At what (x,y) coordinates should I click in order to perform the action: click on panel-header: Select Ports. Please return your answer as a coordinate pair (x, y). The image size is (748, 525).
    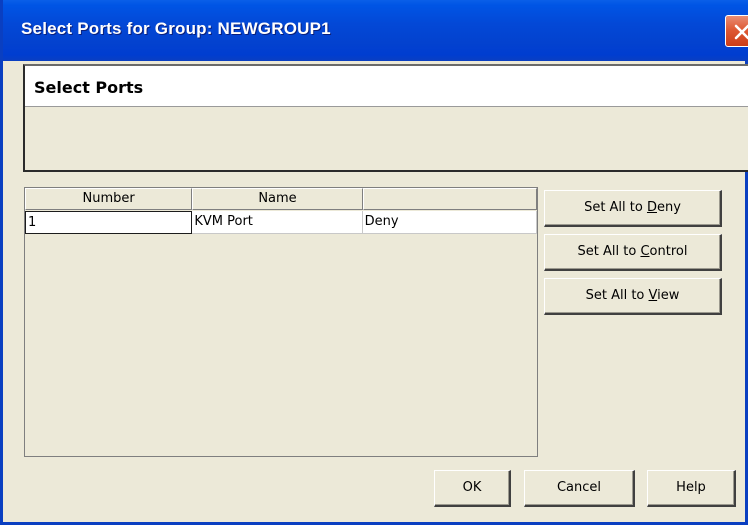
    Looking at the image, I should click on (386, 86).